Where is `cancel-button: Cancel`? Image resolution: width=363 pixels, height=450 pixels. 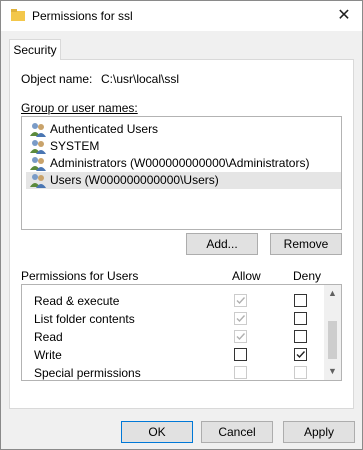
cancel-button: Cancel is located at coordinates (237, 432).